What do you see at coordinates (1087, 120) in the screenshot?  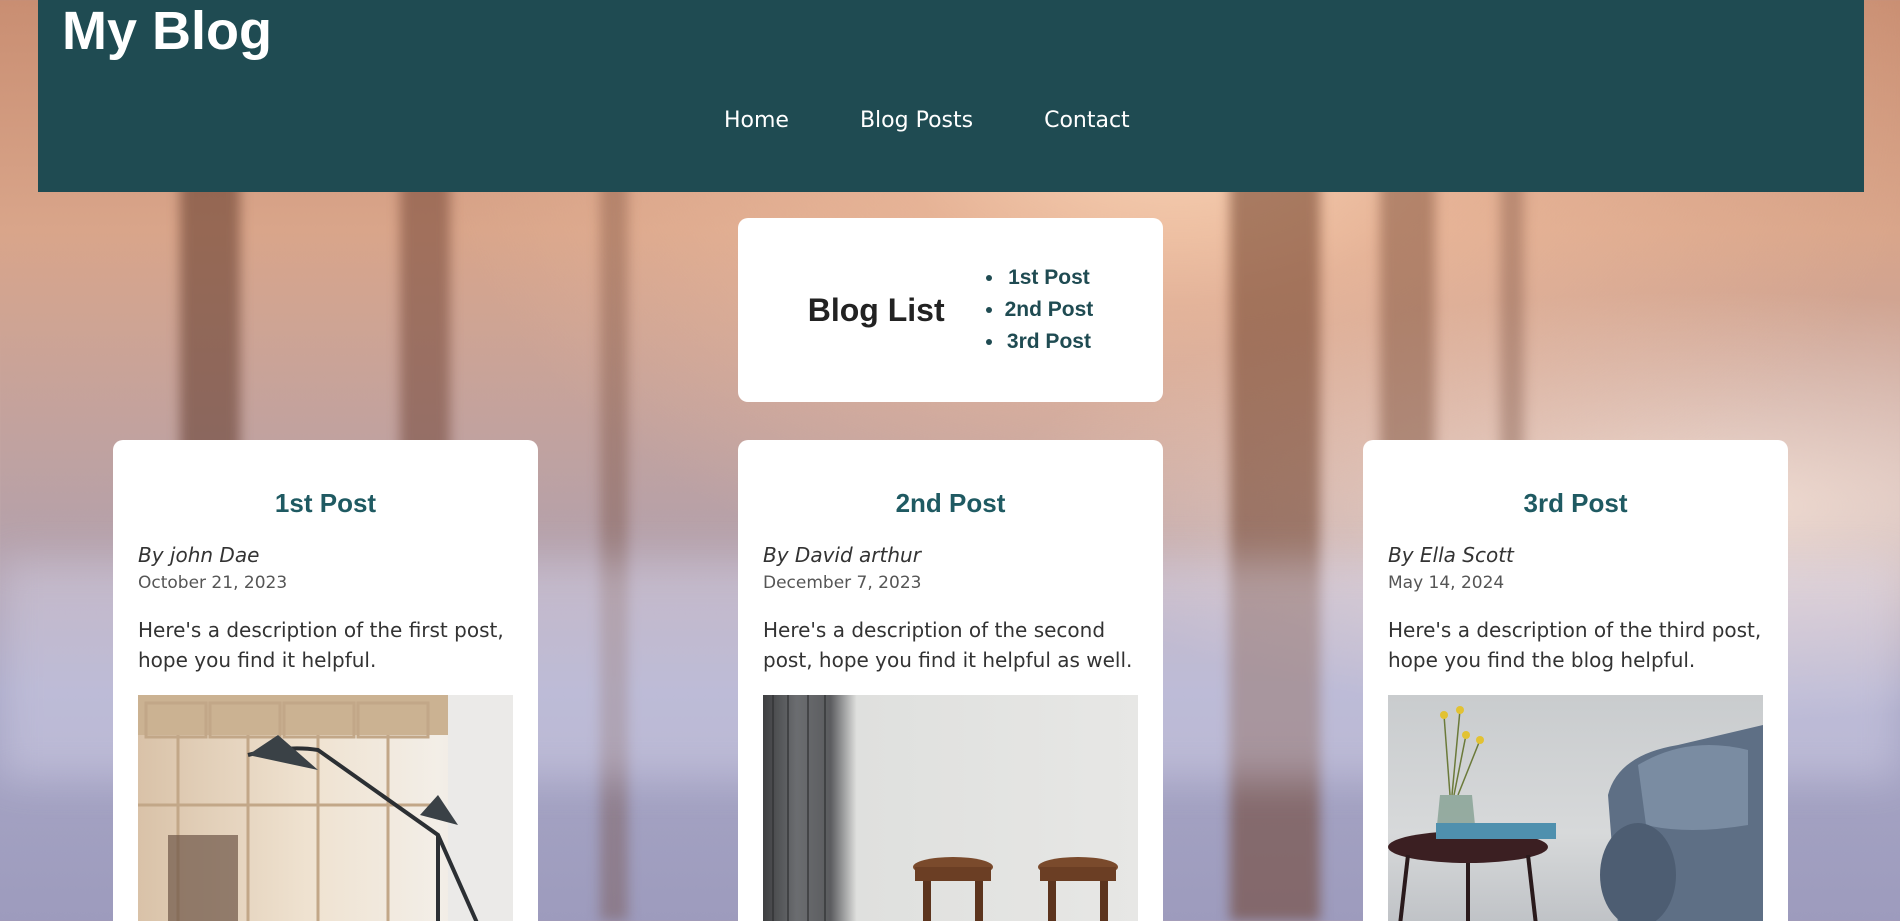 I see `nav-contact-link: Contact` at bounding box center [1087, 120].